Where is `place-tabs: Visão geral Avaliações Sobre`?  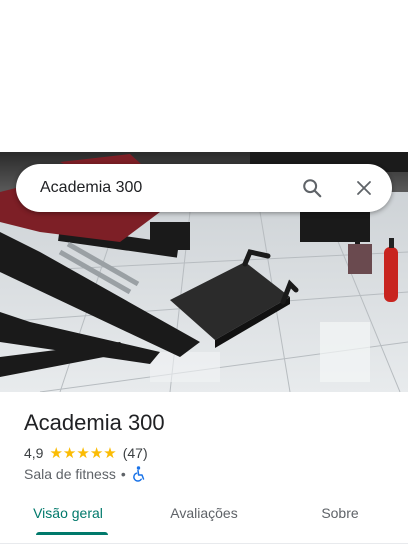
place-tabs: Visão geral Avaliações Sobre is located at coordinates (204, 517).